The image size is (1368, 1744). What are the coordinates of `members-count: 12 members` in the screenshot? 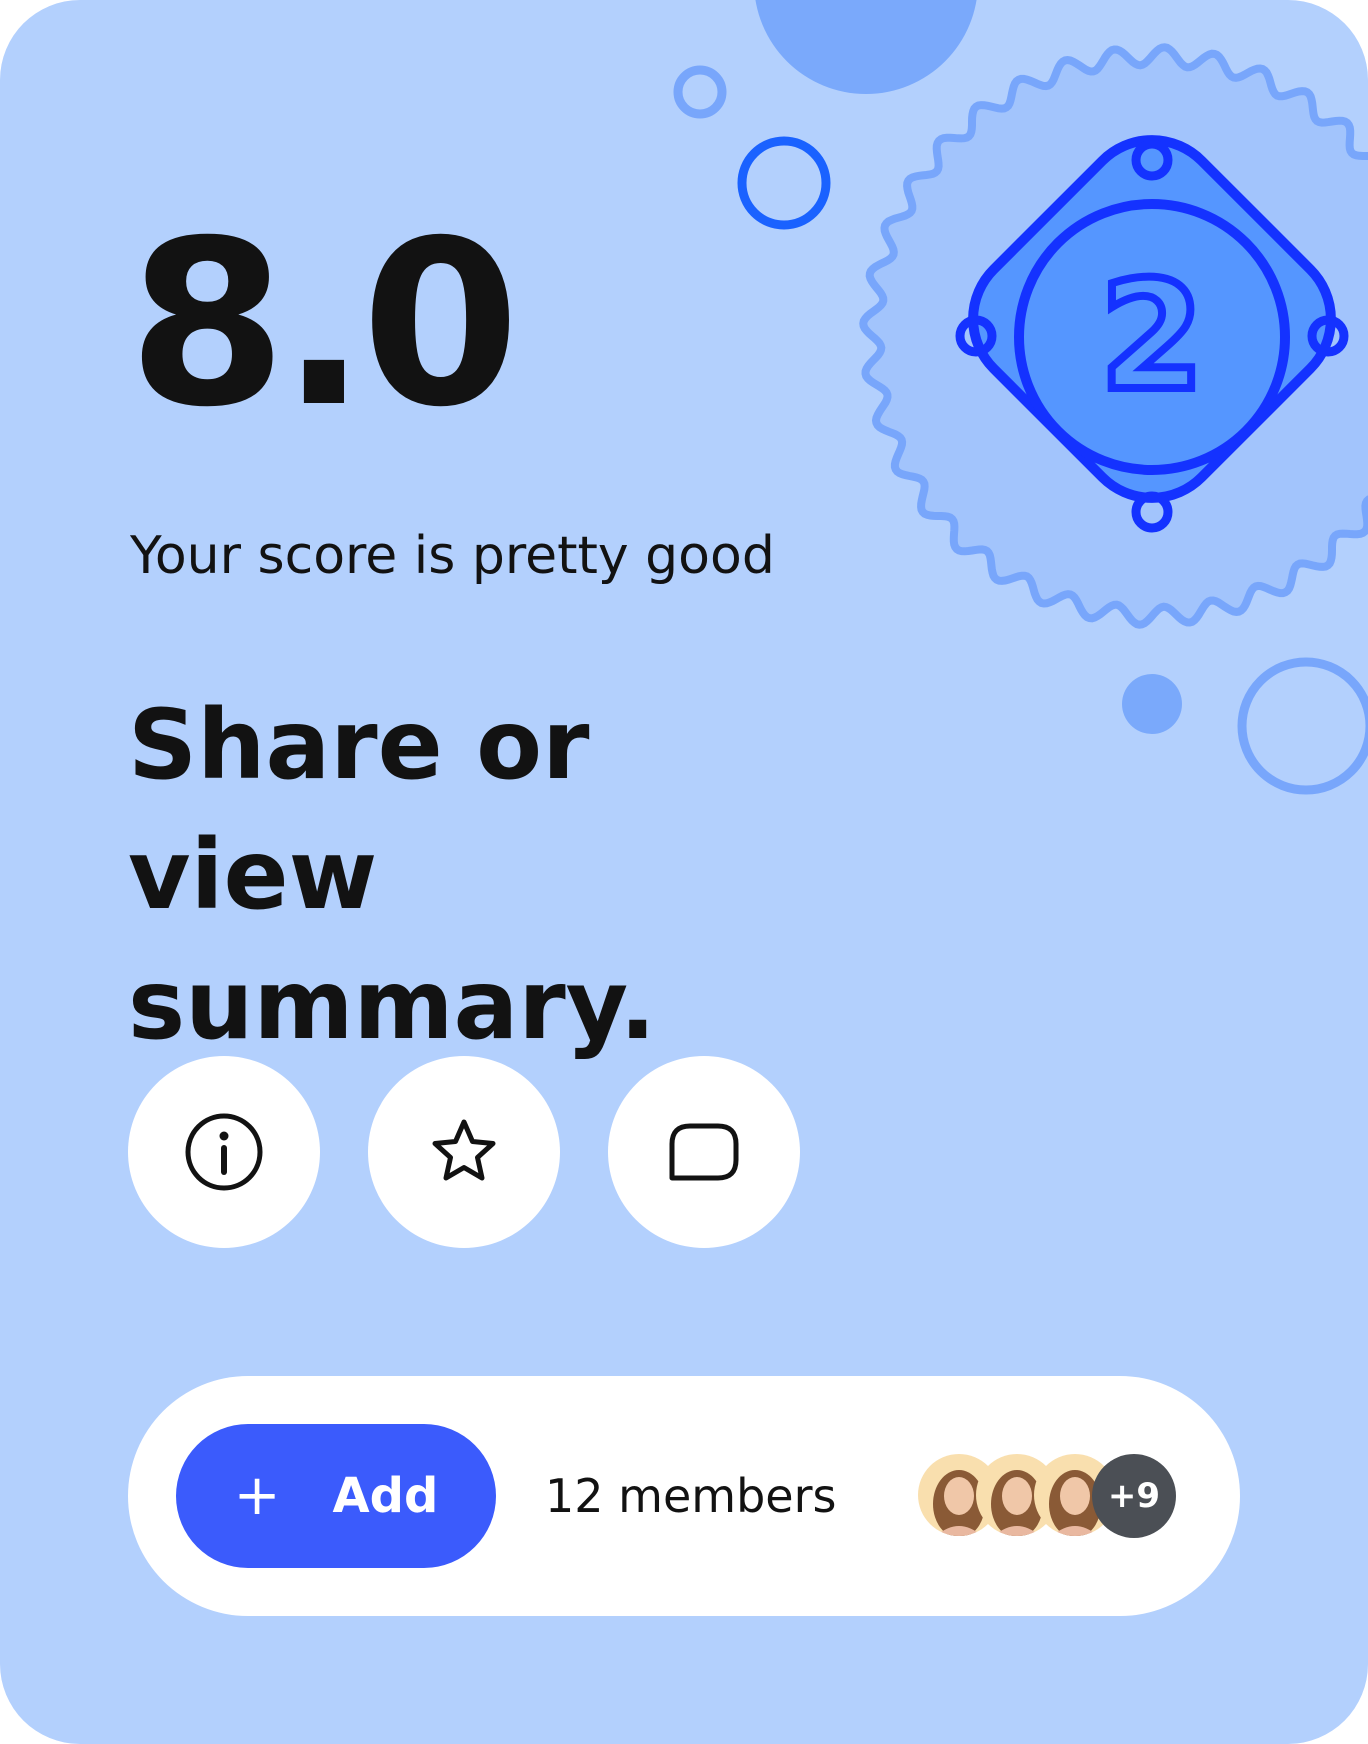 It's located at (691, 1496).